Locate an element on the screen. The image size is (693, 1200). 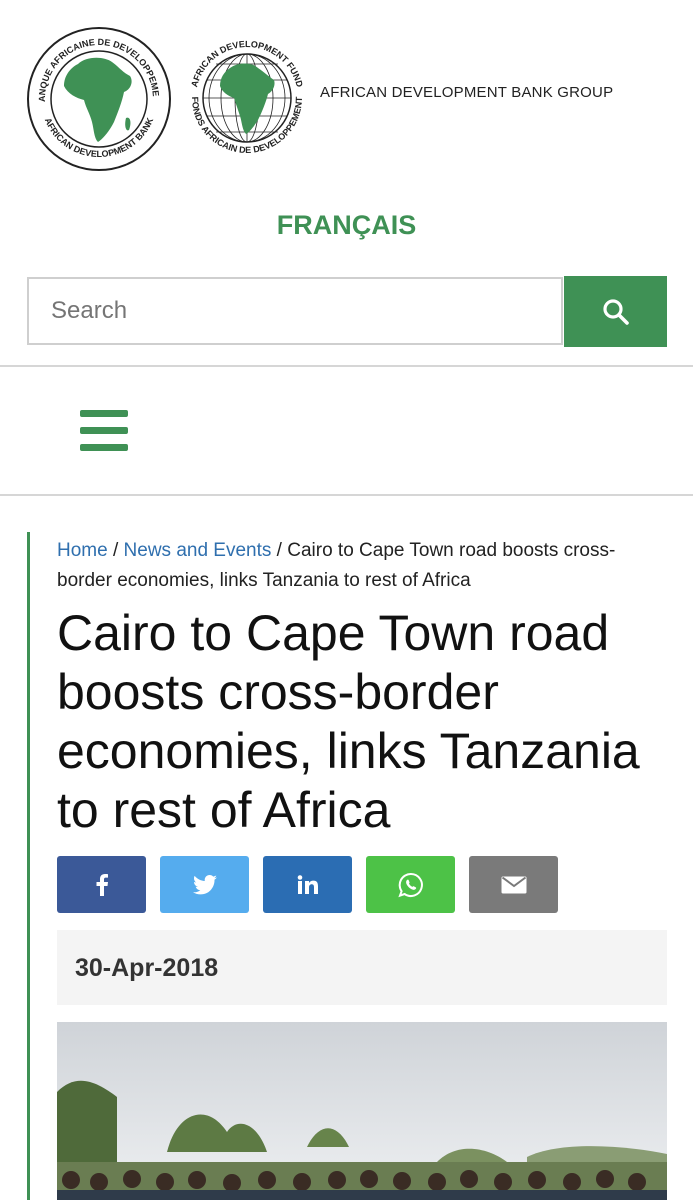
share-whatsapp-button is located at coordinates (410, 884).